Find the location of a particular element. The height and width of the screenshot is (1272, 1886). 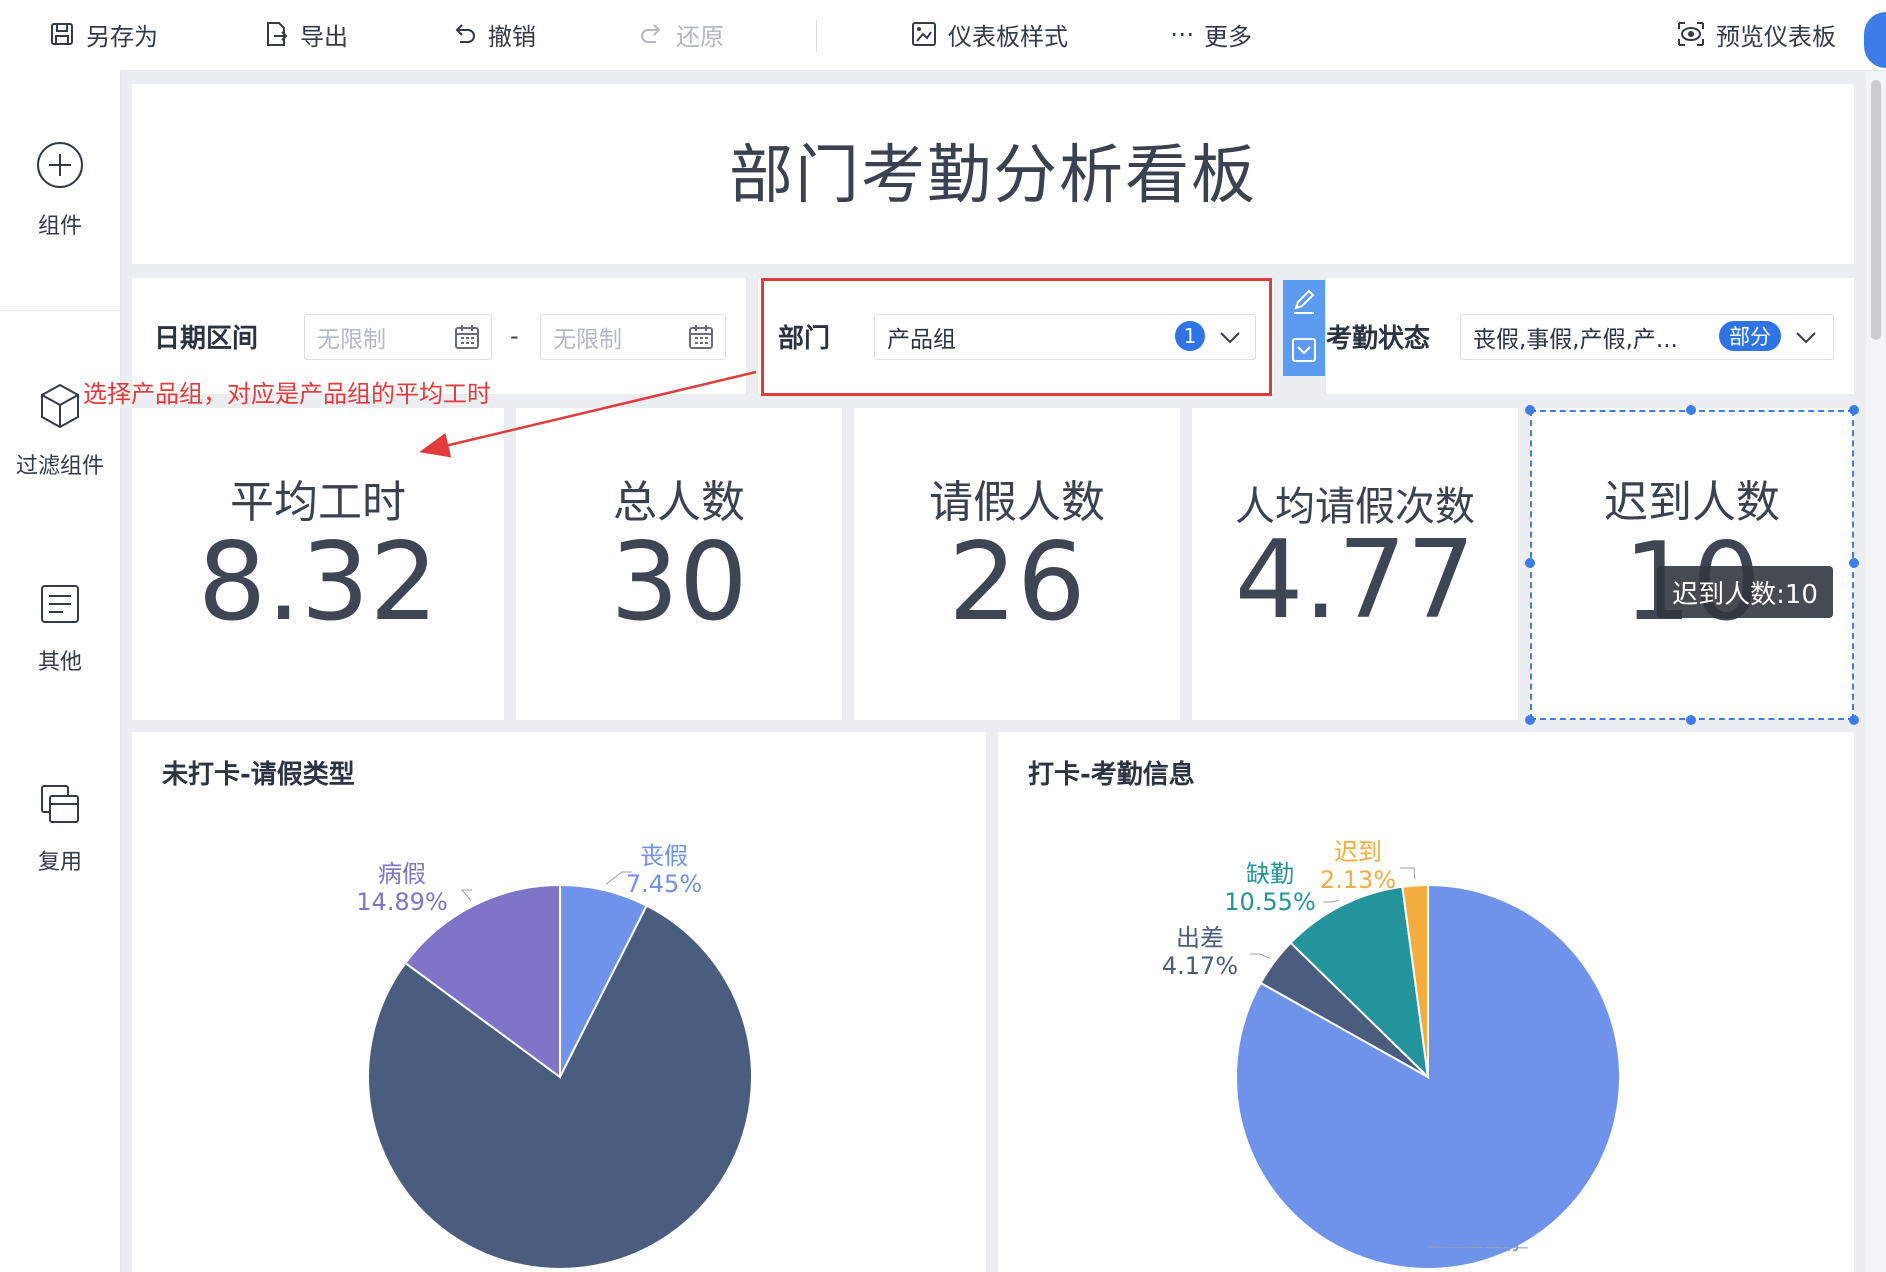

redo-icon is located at coordinates (651, 33).